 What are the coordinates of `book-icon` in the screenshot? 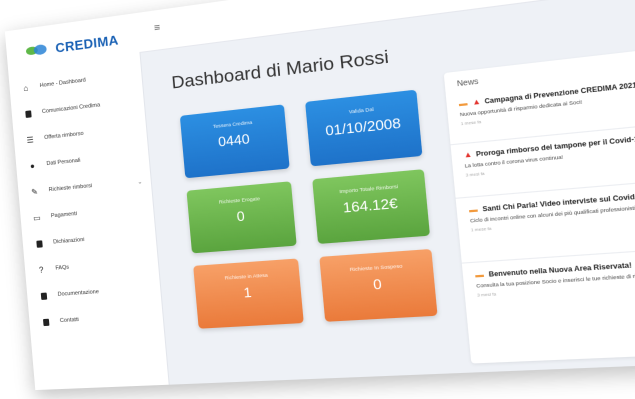 It's located at (28, 114).